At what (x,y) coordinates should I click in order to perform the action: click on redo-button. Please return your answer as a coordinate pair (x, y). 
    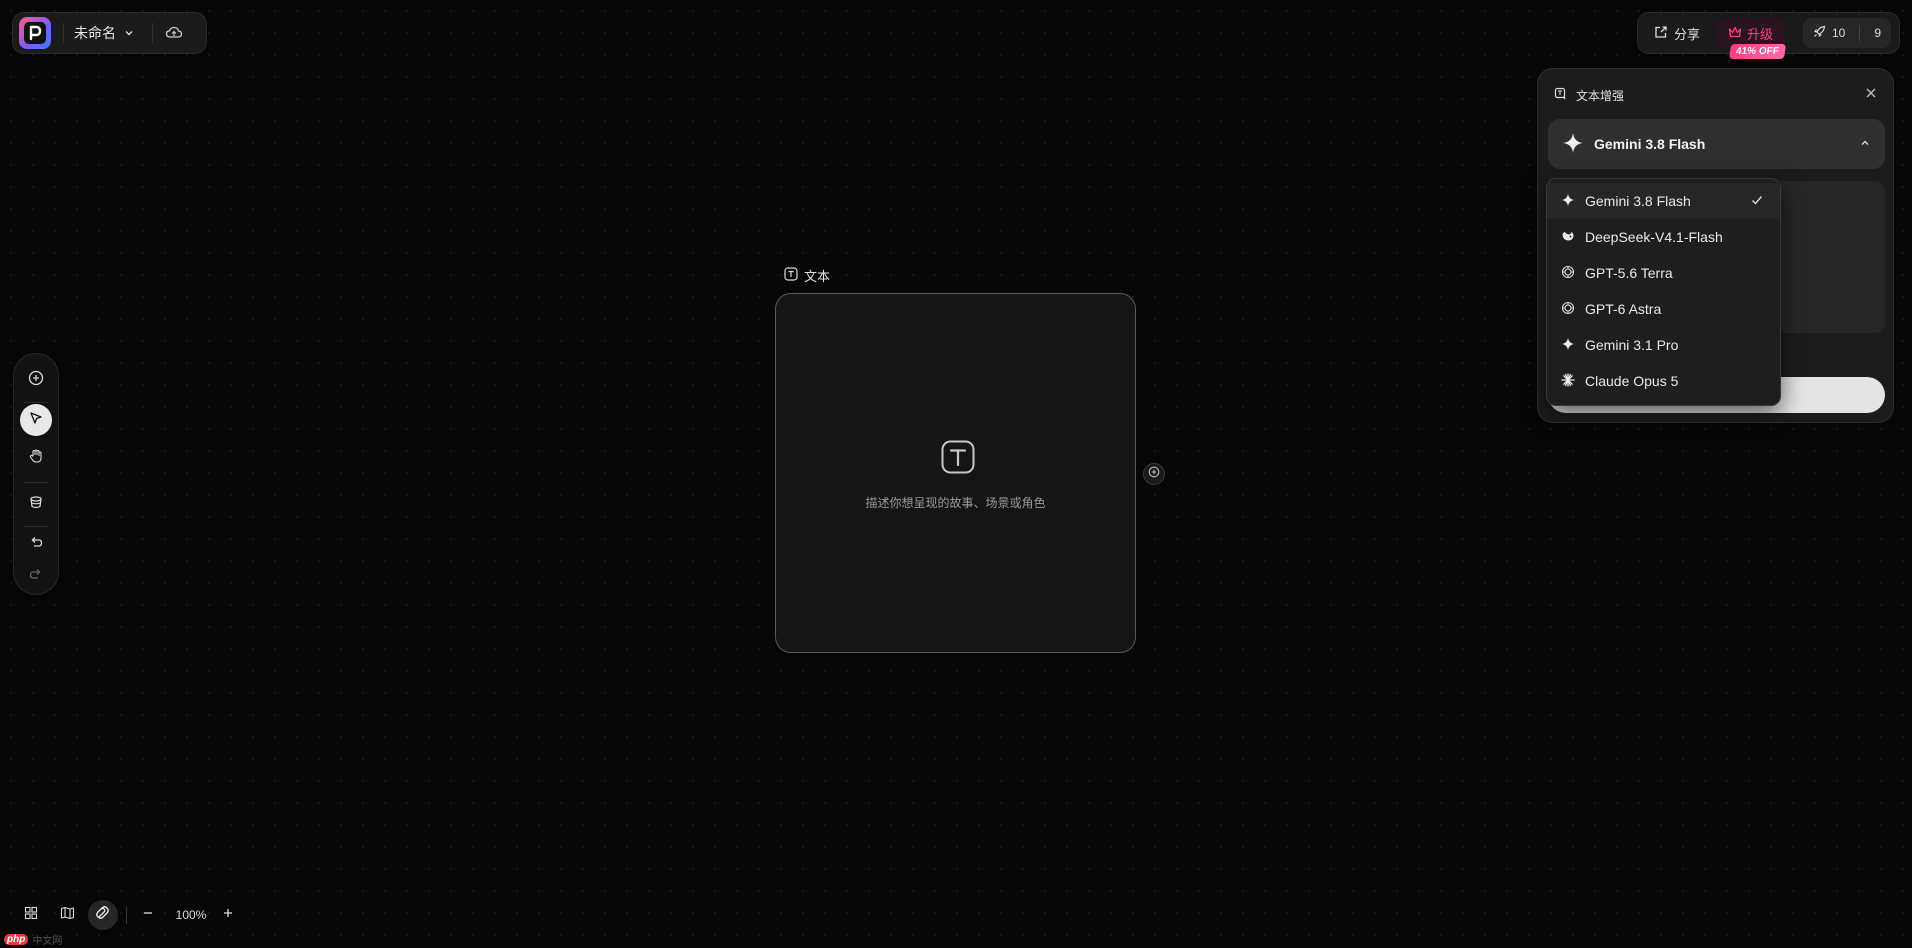
    Looking at the image, I should click on (36, 576).